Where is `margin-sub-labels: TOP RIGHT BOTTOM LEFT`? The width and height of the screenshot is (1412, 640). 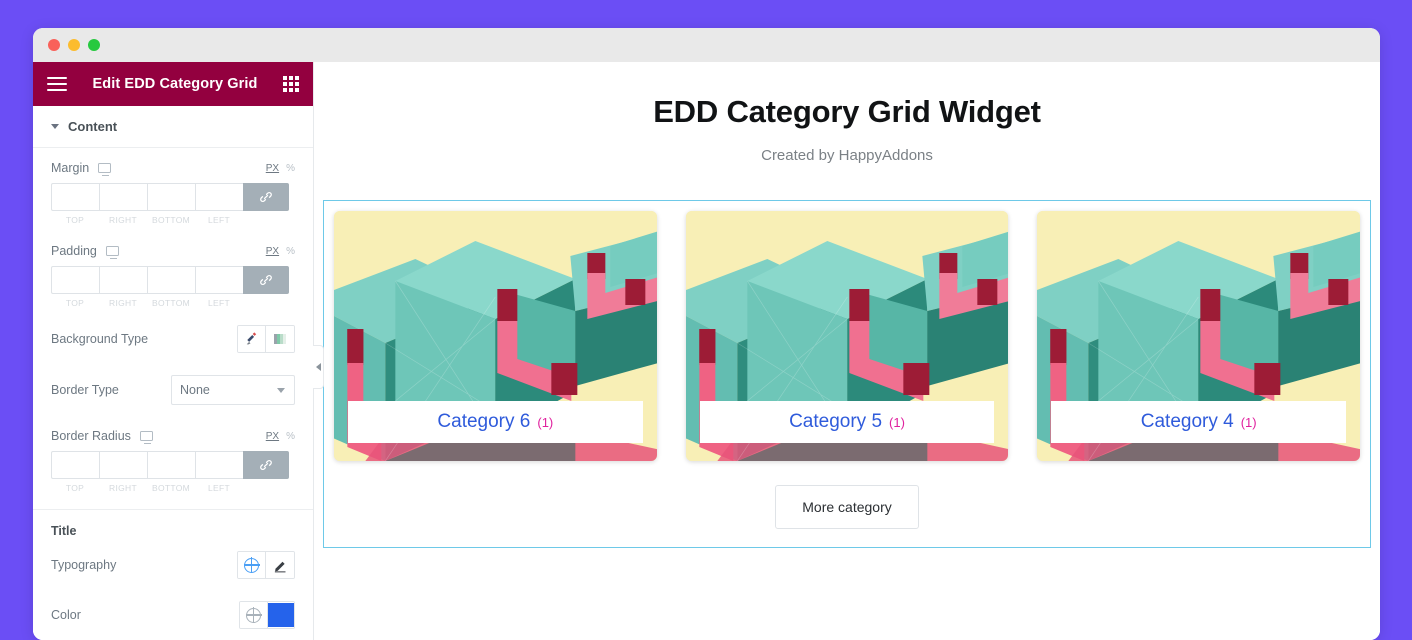
margin-sub-labels: TOP RIGHT BOTTOM LEFT is located at coordinates (173, 220).